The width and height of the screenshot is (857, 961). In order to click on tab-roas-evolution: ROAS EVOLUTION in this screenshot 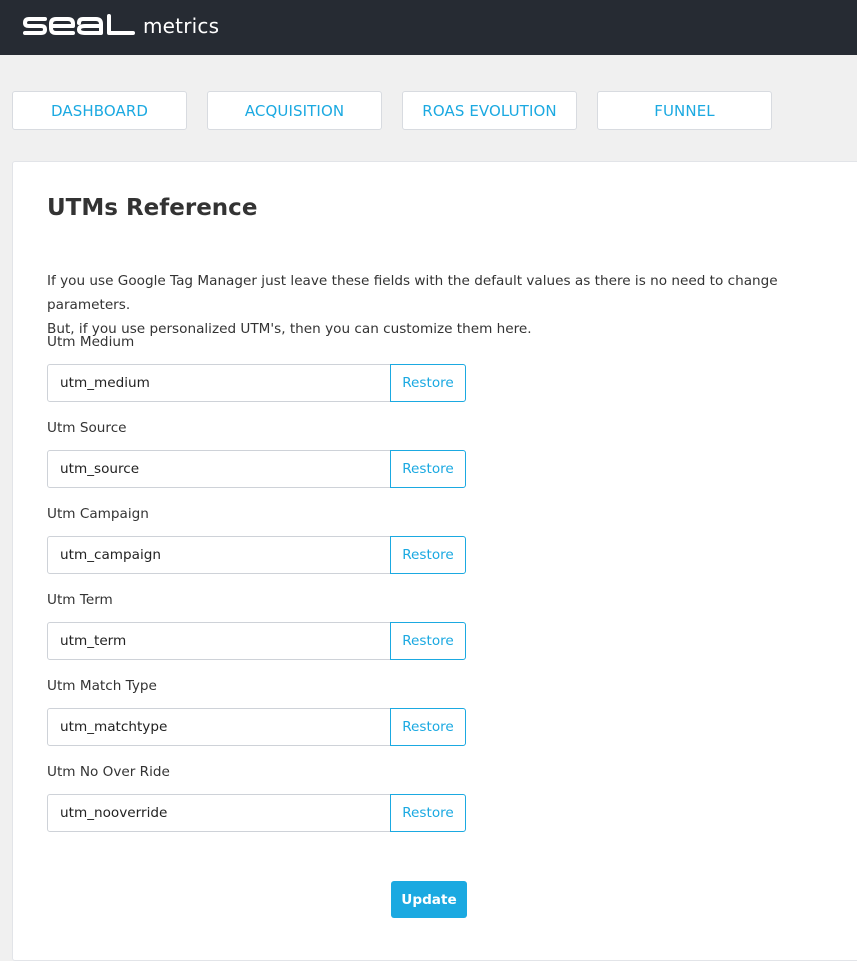, I will do `click(489, 110)`.